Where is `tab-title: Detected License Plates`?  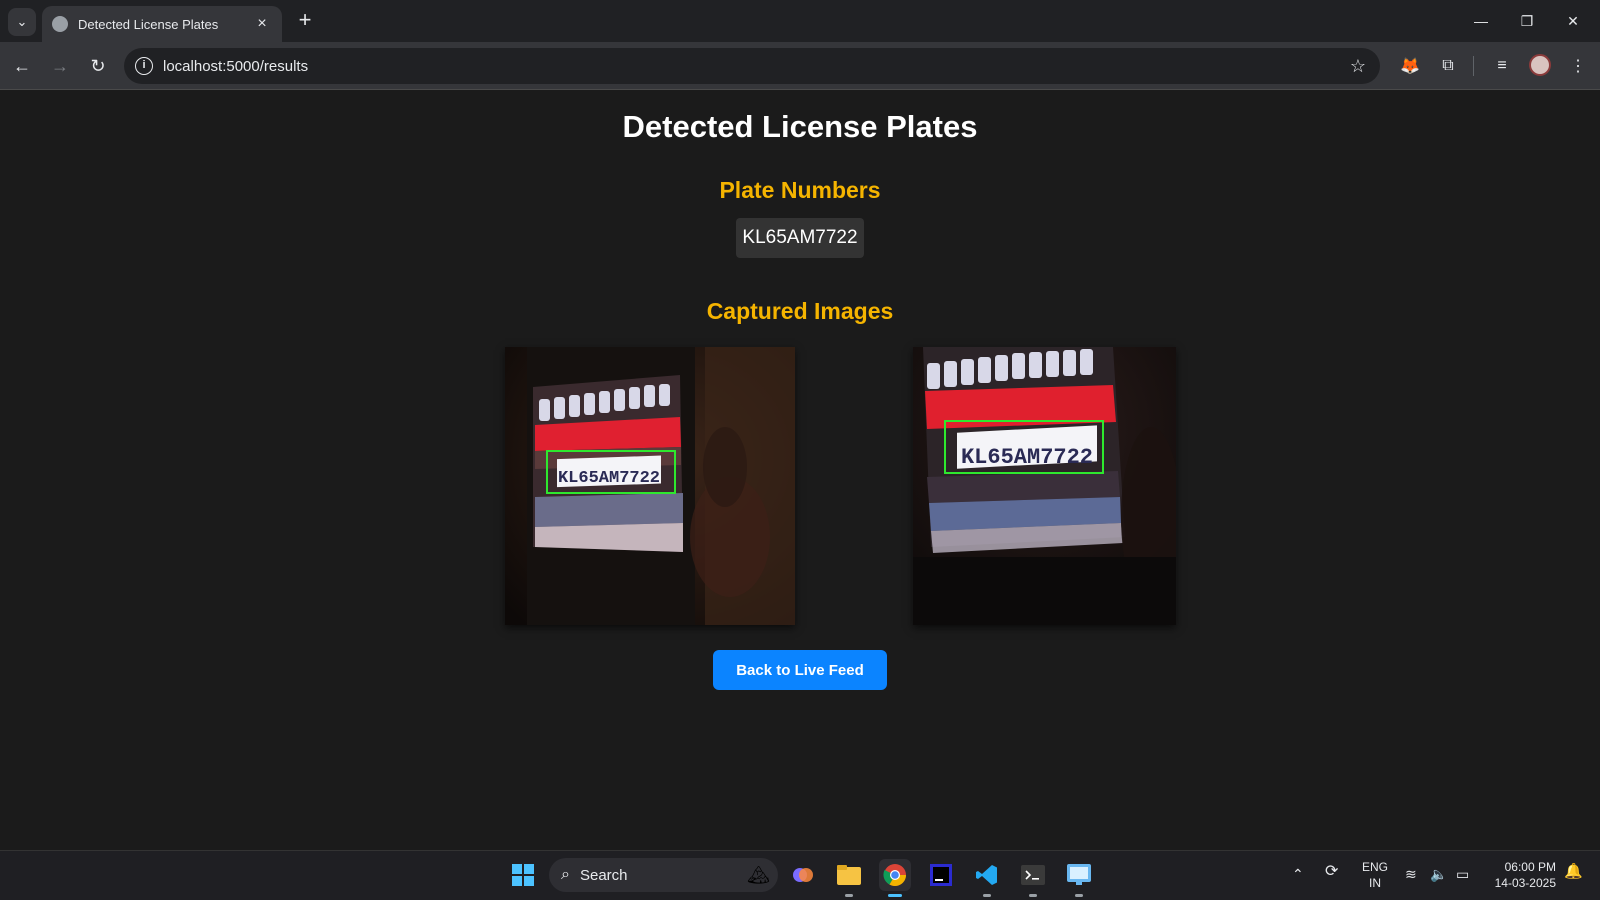 tab-title: Detected License Plates is located at coordinates (148, 24).